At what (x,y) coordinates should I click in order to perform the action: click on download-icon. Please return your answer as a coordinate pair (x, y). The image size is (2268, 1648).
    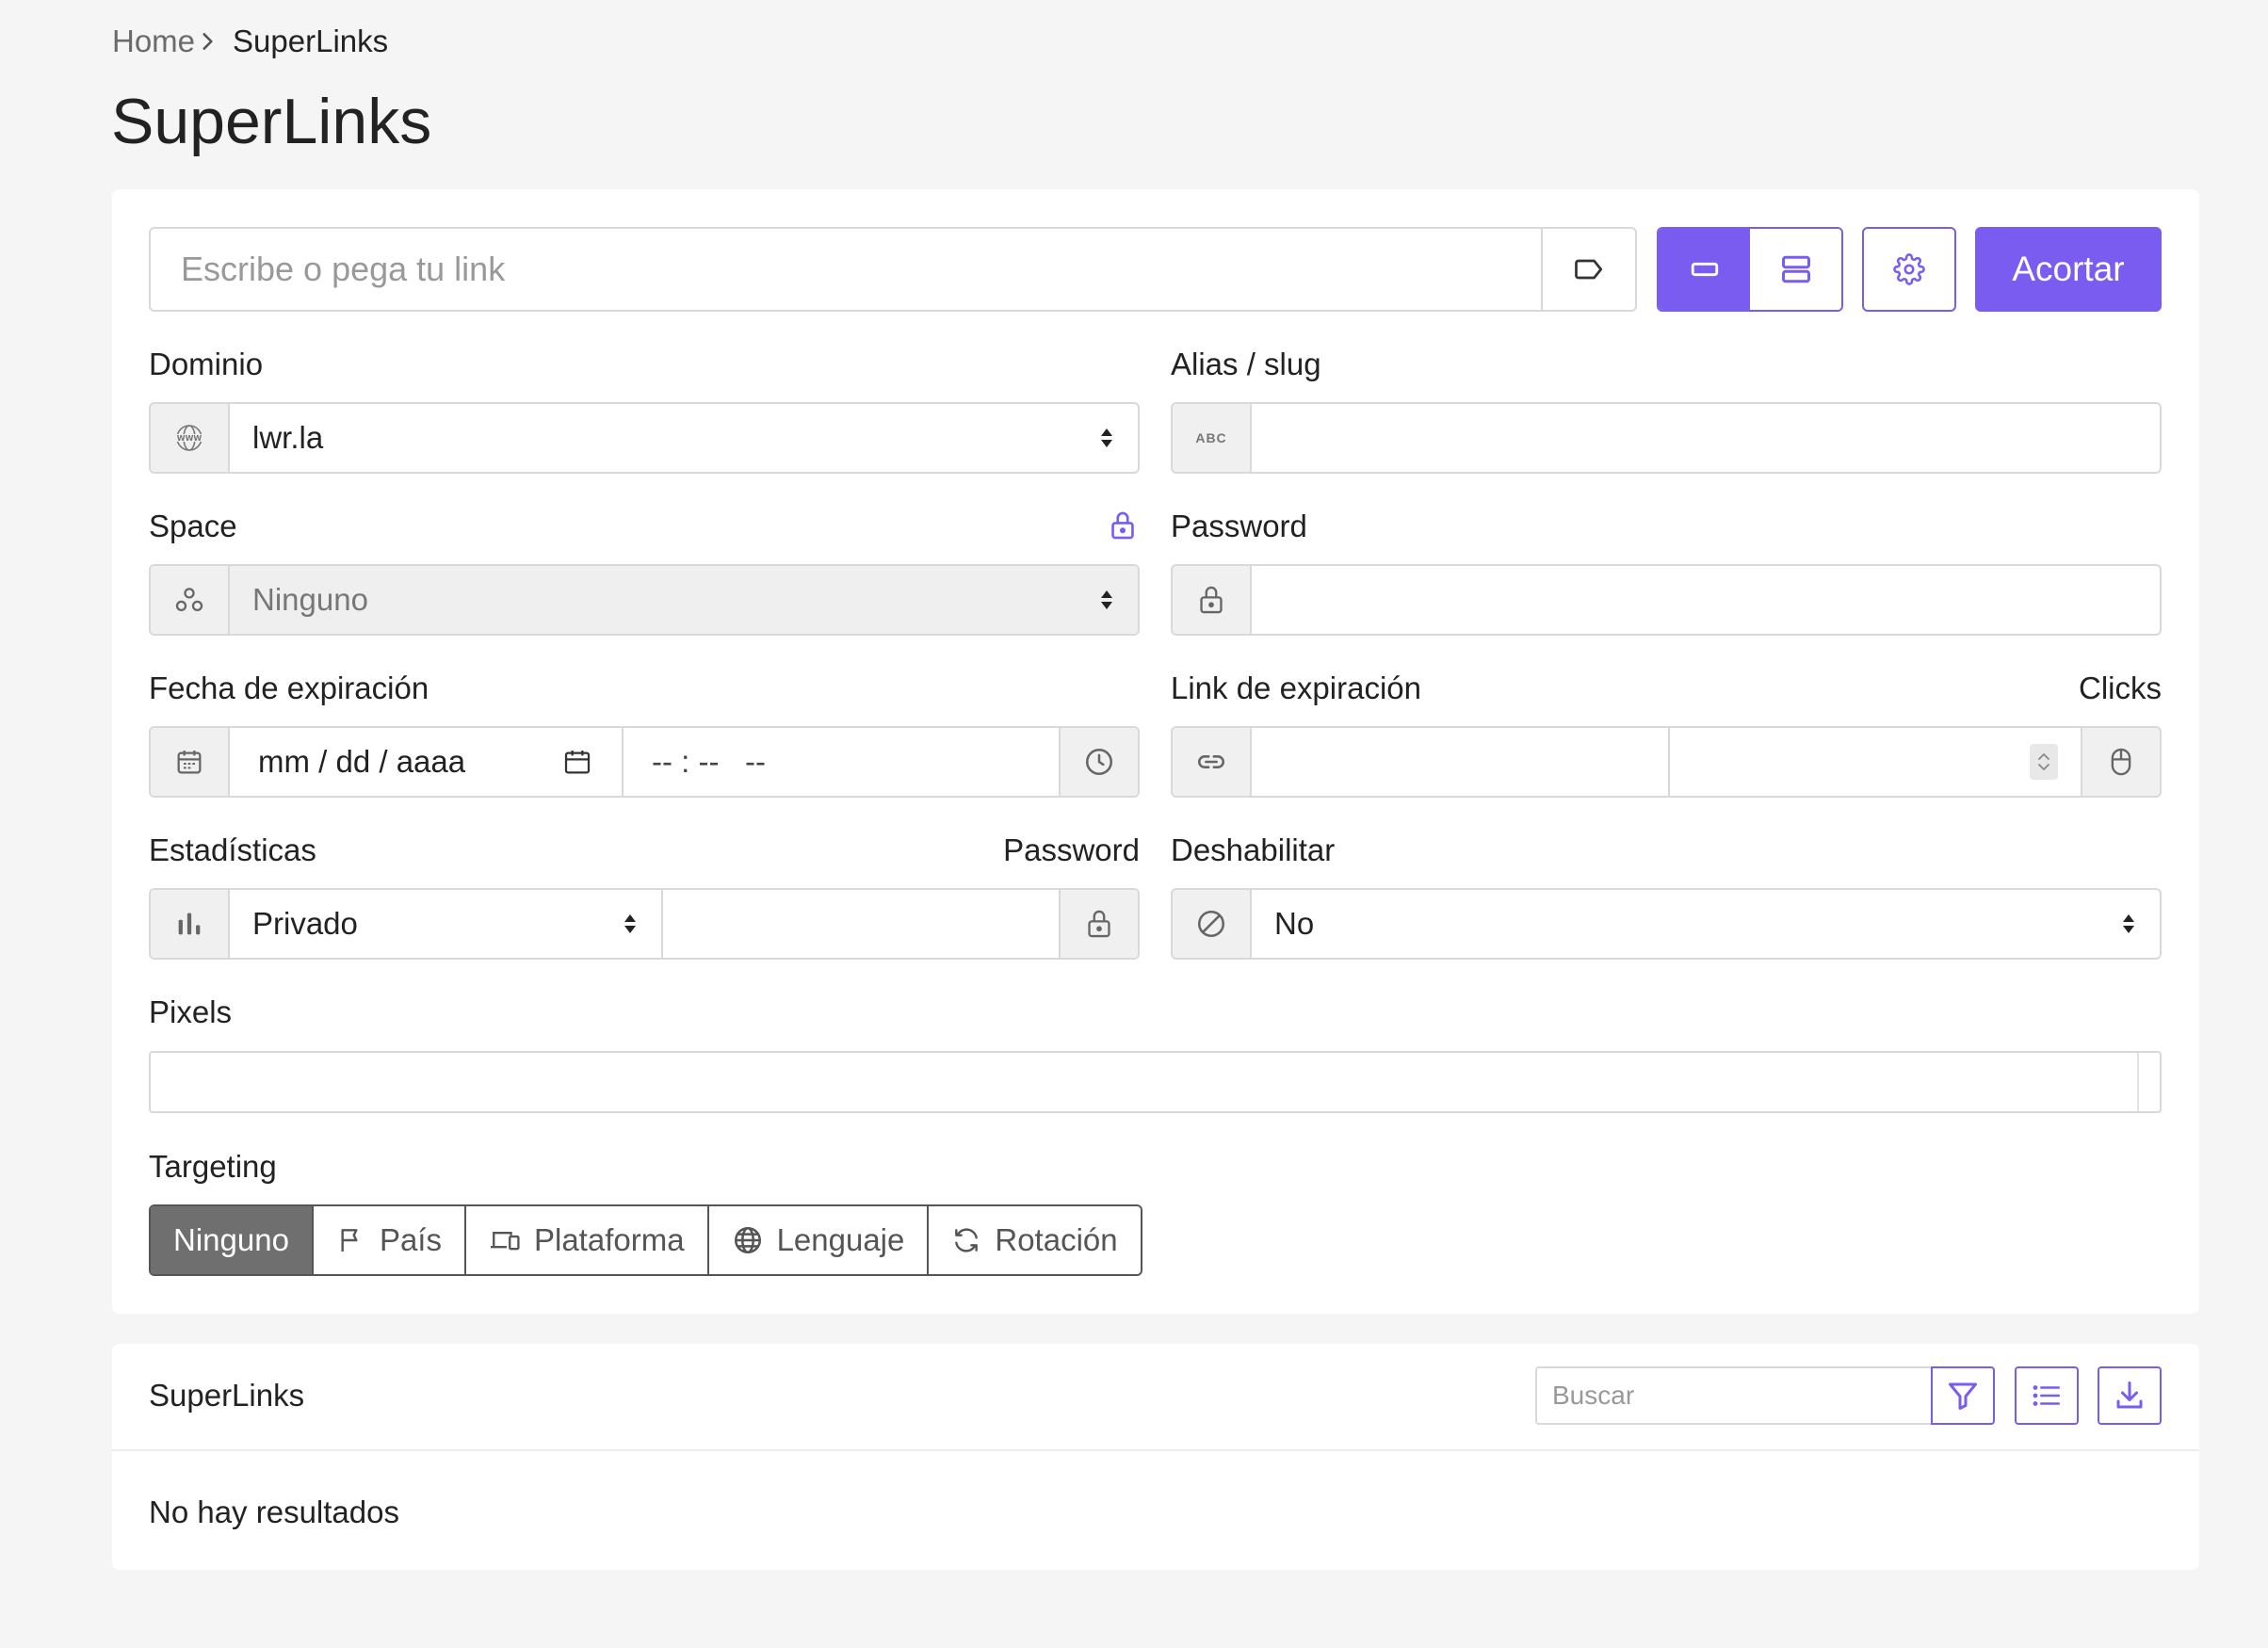
    Looking at the image, I should click on (2129, 1395).